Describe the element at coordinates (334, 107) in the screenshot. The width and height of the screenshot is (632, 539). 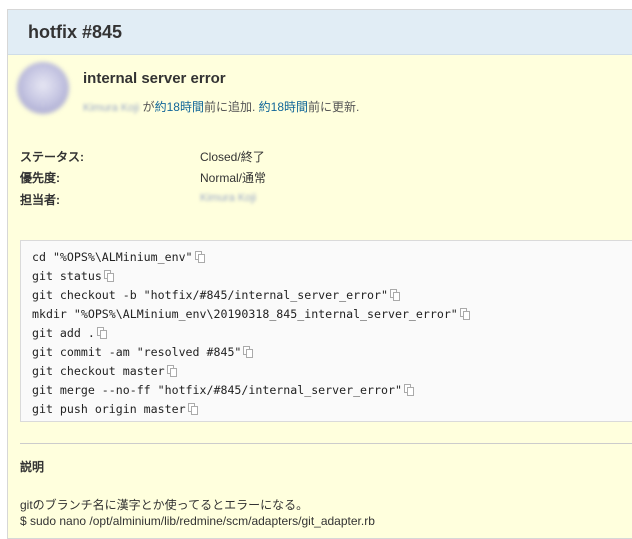
I see `updated-suffix: 前に更新.` at that location.